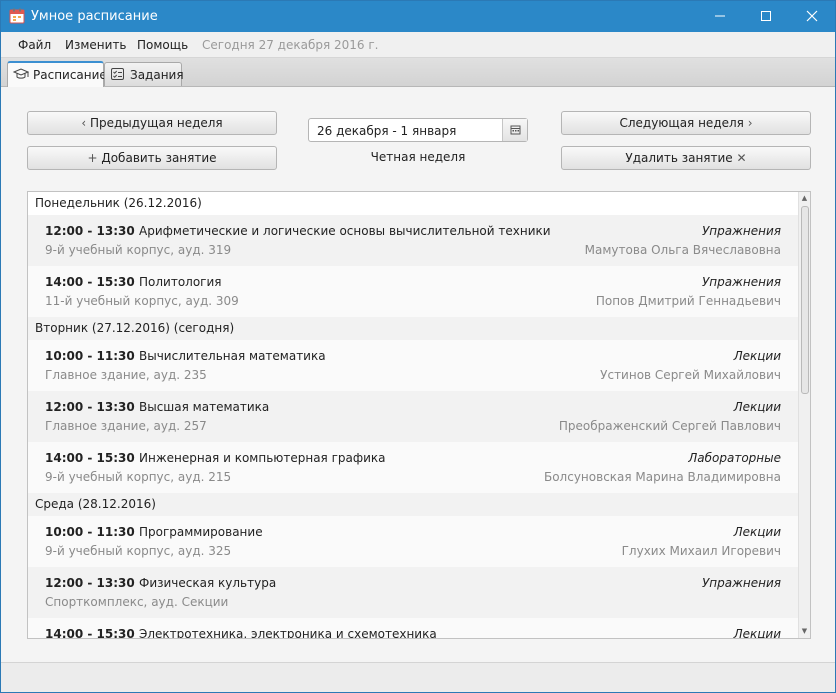 This screenshot has height=693, width=836. Describe the element at coordinates (138, 250) in the screenshot. I see `lesson-place: 9-й учебный корпус, ауд. 319` at that location.